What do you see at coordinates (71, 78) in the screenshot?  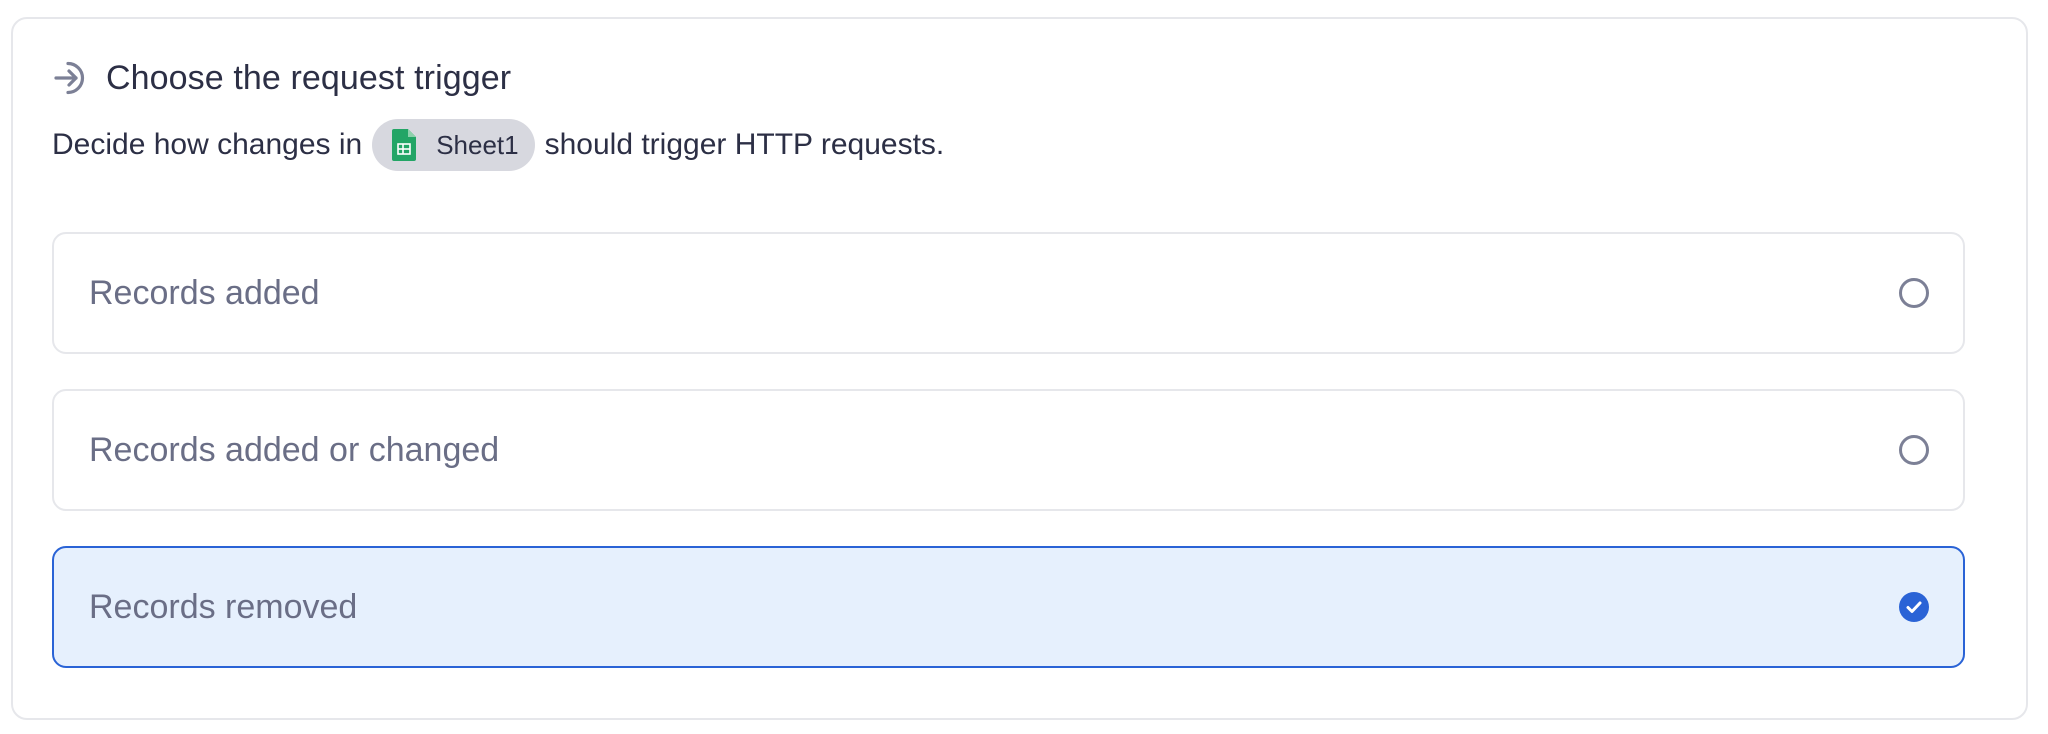 I see `arrow-right-to-circle-icon` at bounding box center [71, 78].